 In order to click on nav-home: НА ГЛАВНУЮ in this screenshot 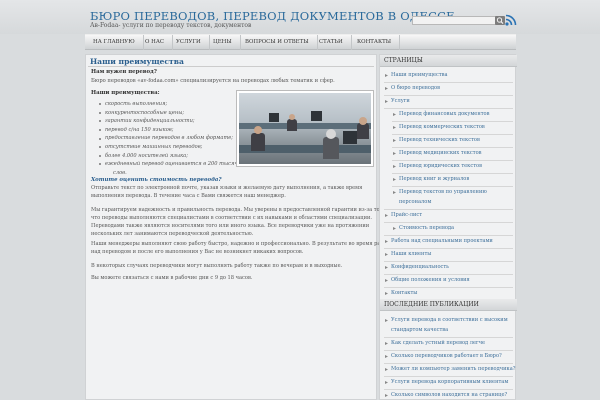, I will do `click(114, 42)`.